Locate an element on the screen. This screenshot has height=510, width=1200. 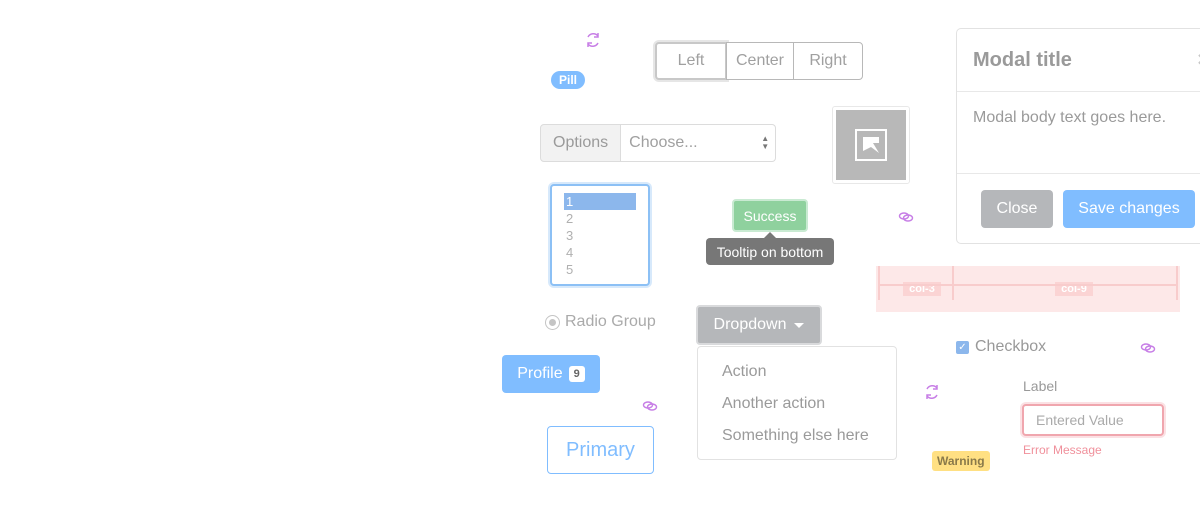
radio-group: Radio Group is located at coordinates (600, 322).